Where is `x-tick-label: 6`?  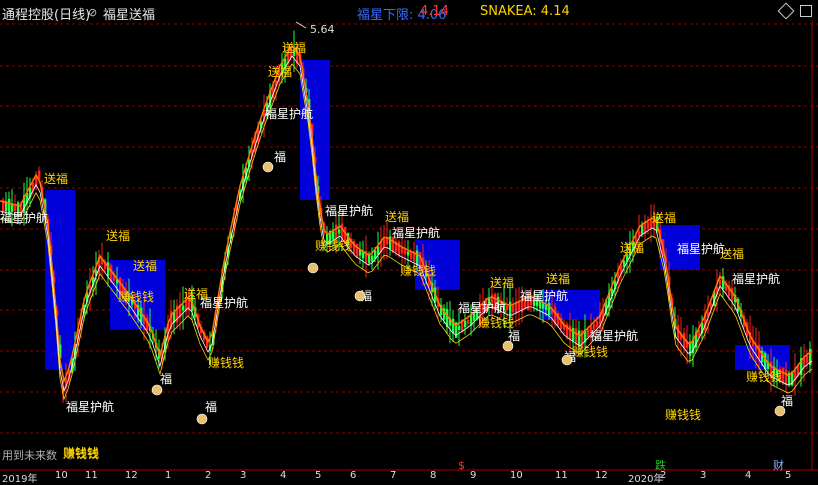 x-tick-label: 6 is located at coordinates (353, 475).